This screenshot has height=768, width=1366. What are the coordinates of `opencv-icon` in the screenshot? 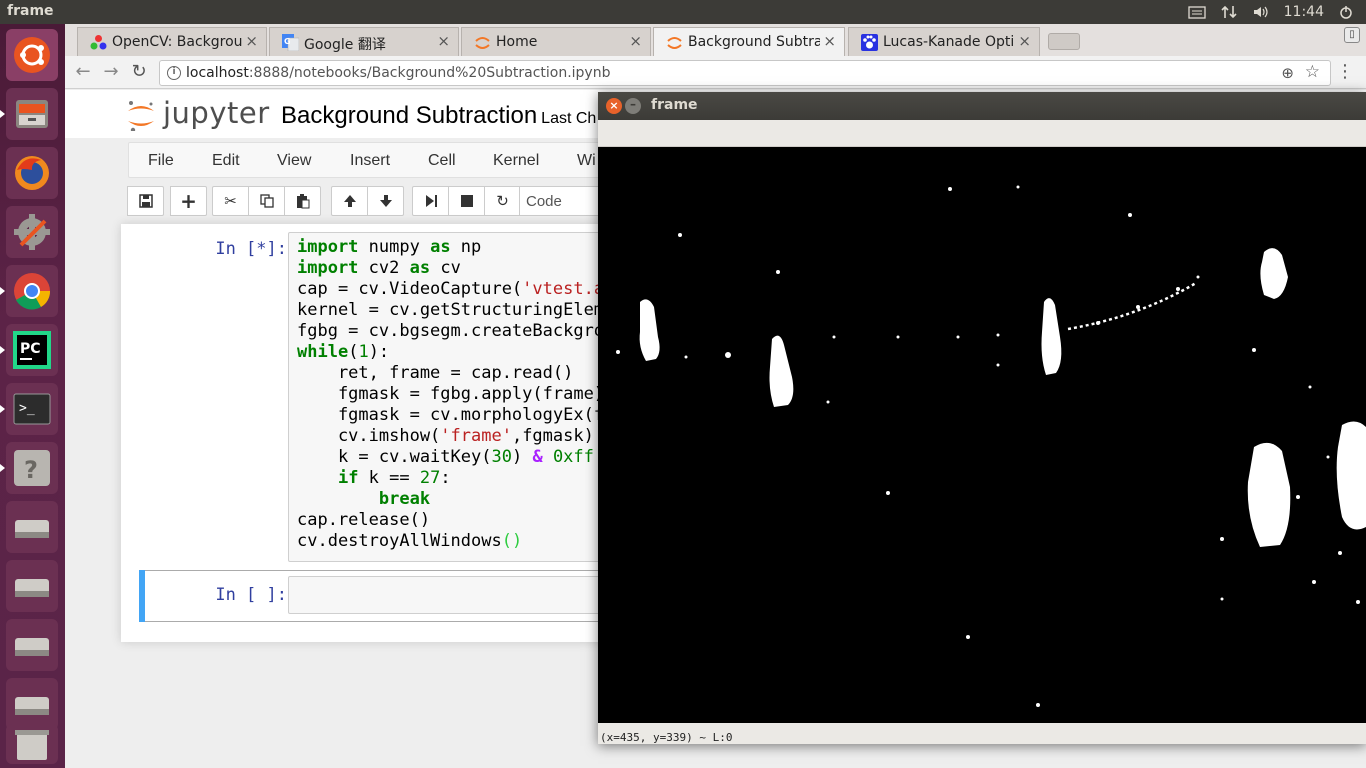 It's located at (98, 42).